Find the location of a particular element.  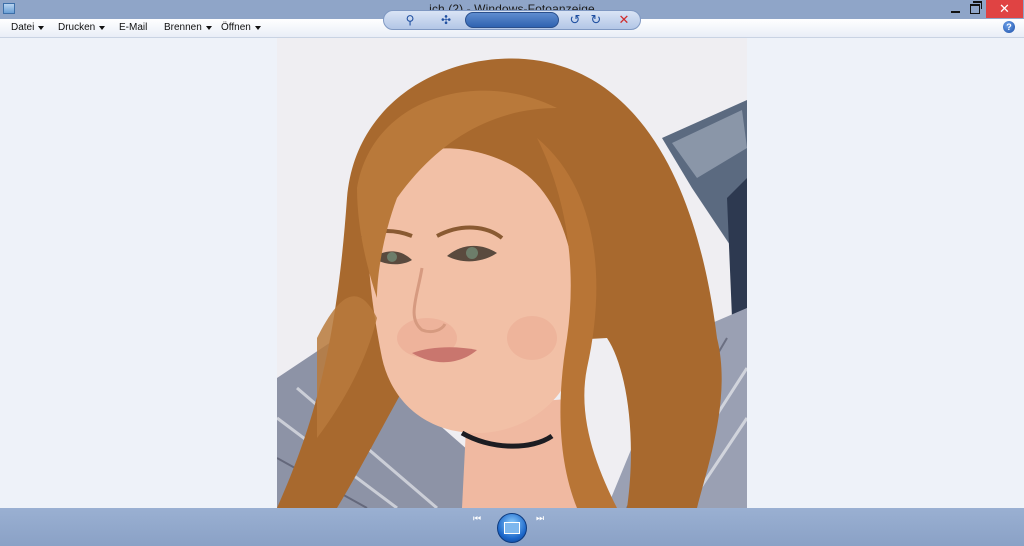

rotate-right-button: ↻ is located at coordinates (596, 20).